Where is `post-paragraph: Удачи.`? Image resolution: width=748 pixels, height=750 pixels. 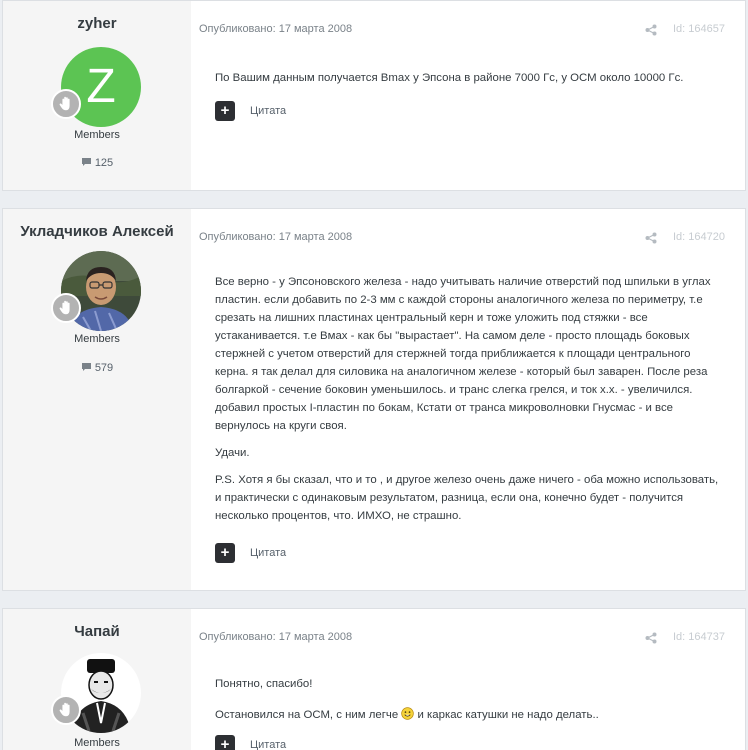
post-paragraph: Удачи. is located at coordinates (232, 453).